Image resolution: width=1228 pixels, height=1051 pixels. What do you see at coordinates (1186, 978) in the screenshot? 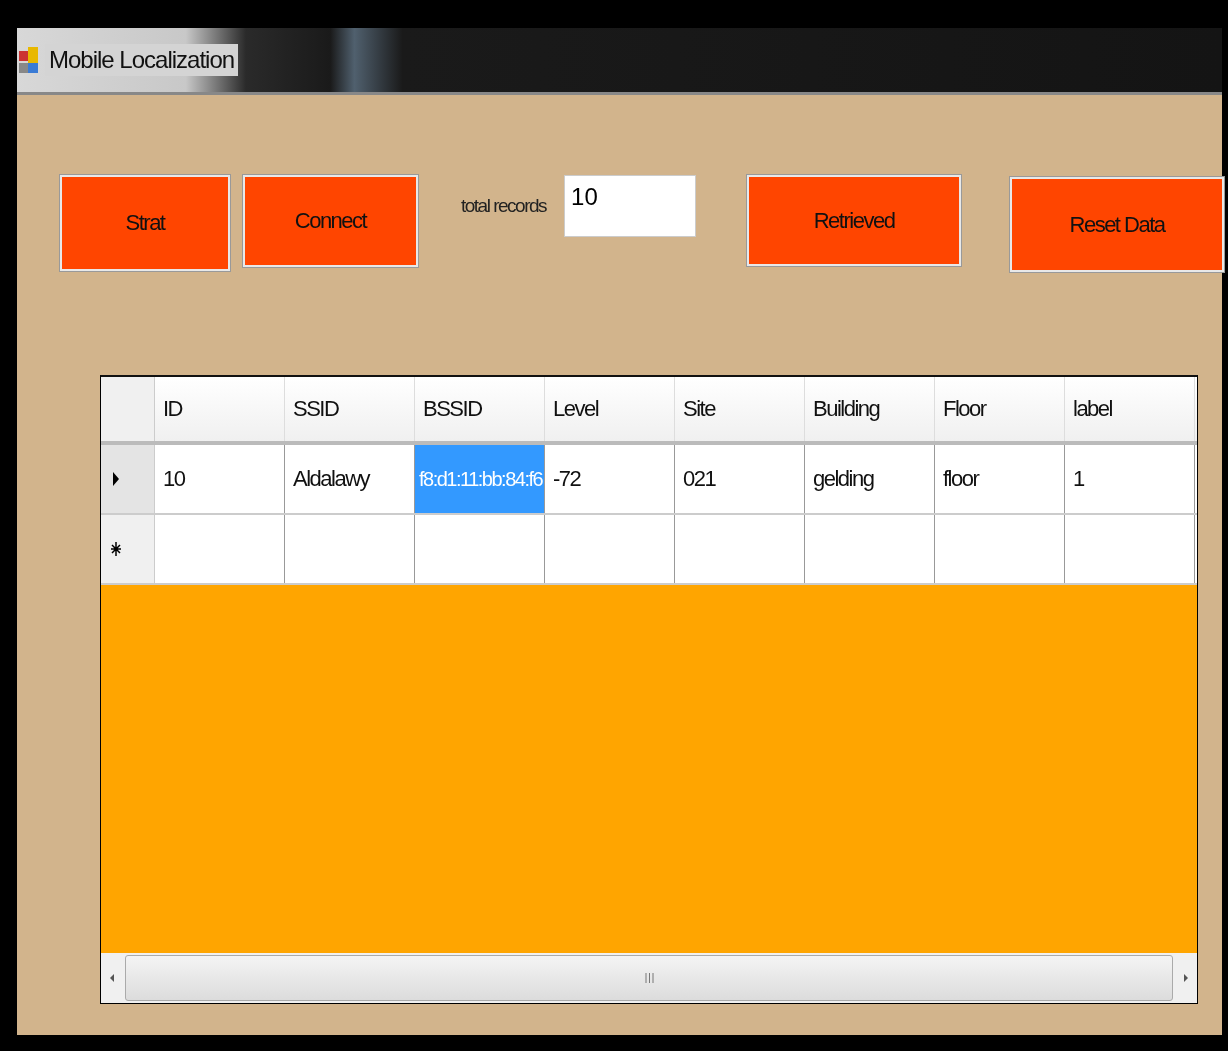
I see `scroll-right-icon` at bounding box center [1186, 978].